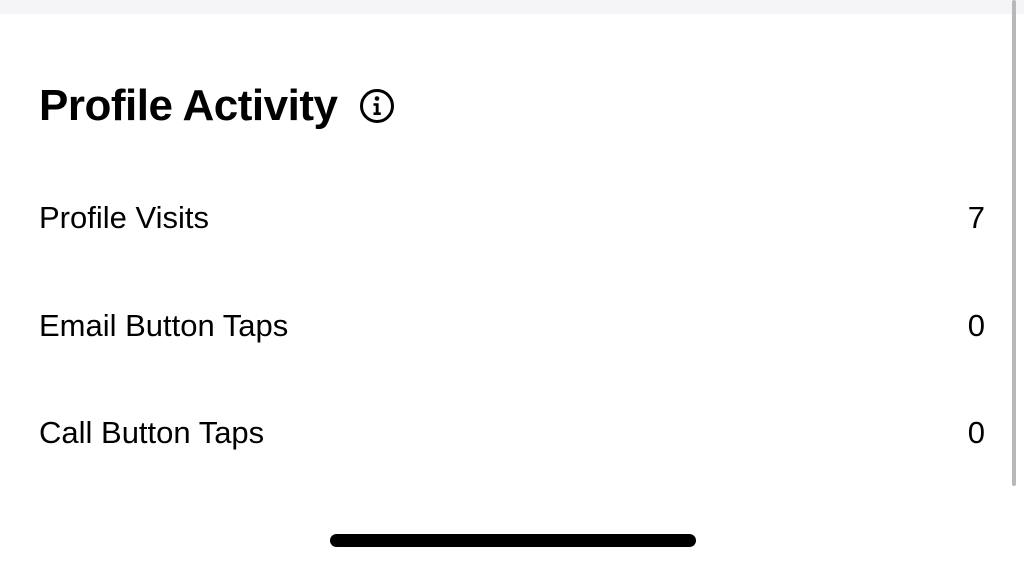 This screenshot has width=1024, height=566. What do you see at coordinates (976, 217) in the screenshot?
I see `metric-value: 7` at bounding box center [976, 217].